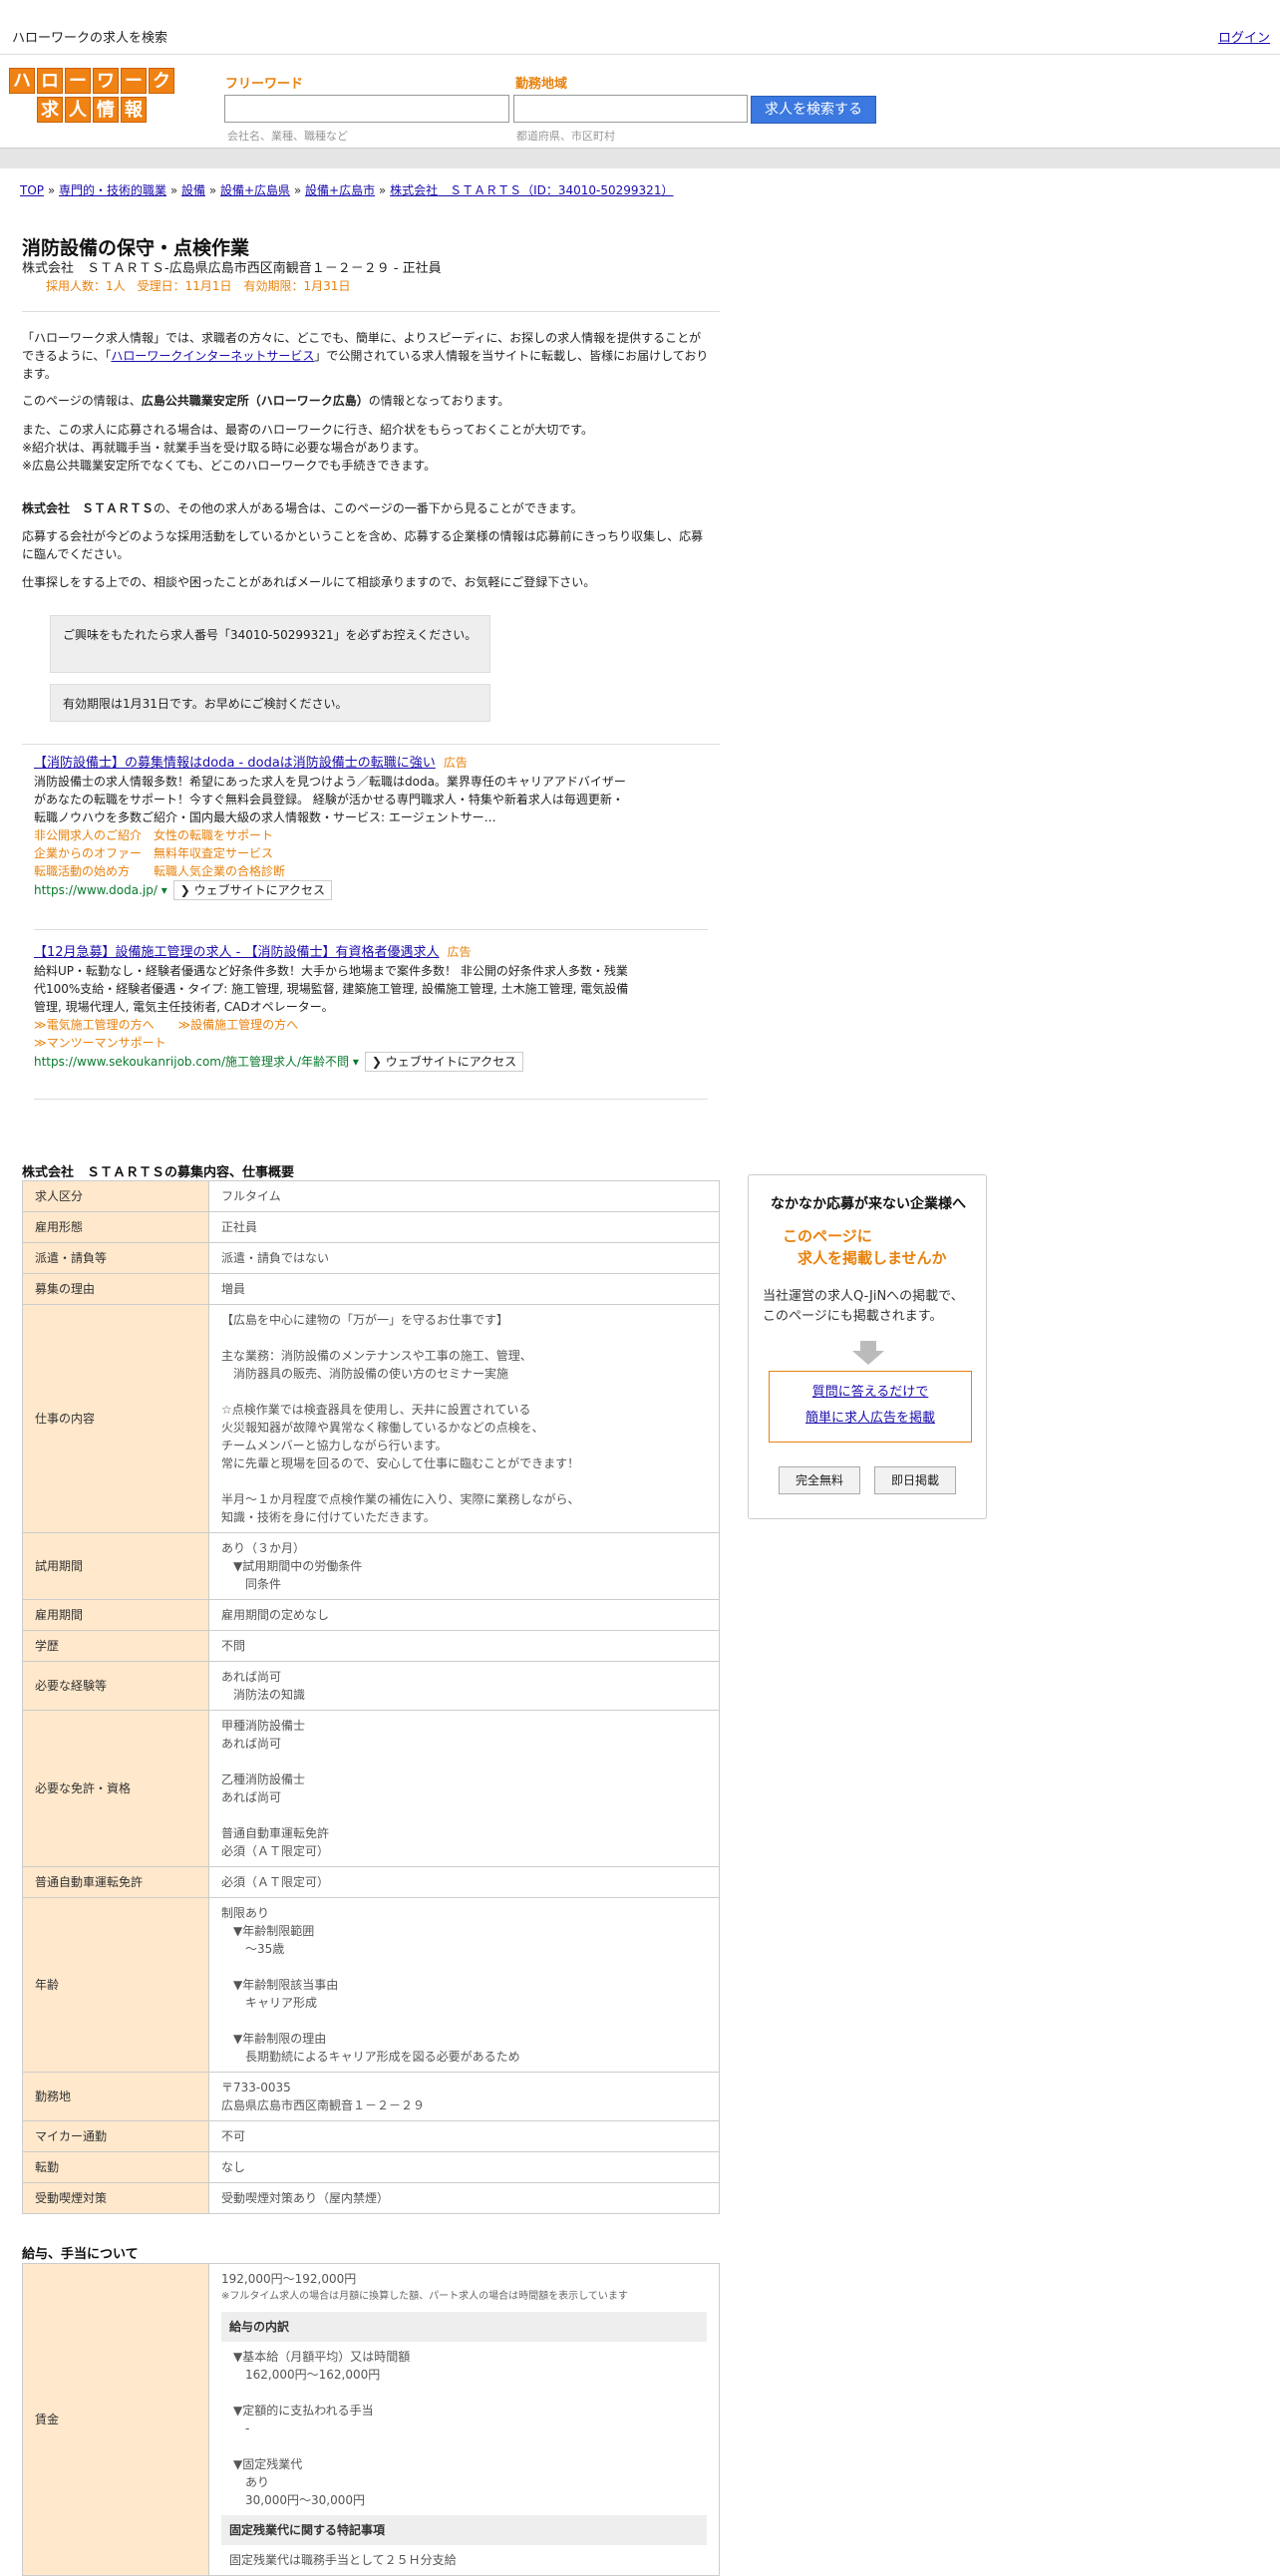 This screenshot has width=1280, height=2576. What do you see at coordinates (371, 2136) in the screenshot?
I see `table-row: マイカー通勤 不可` at bounding box center [371, 2136].